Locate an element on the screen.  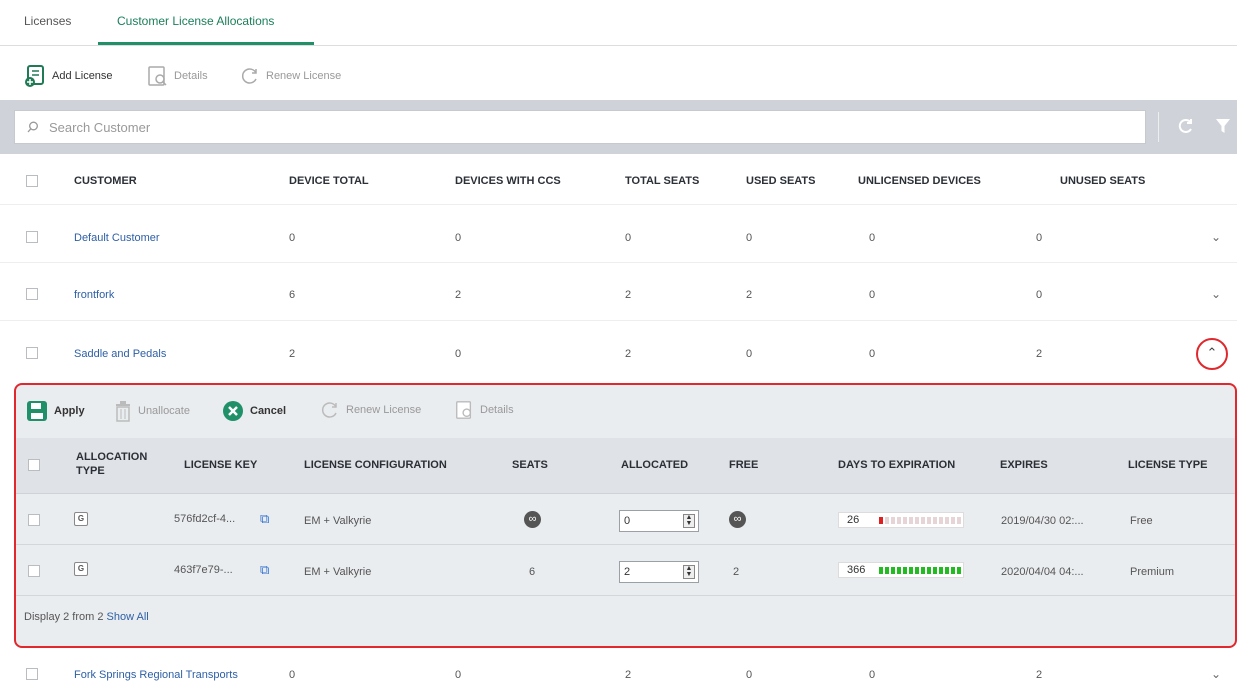
header-unused-seats: UNUSED SEATS is located at coordinates (1102, 181).